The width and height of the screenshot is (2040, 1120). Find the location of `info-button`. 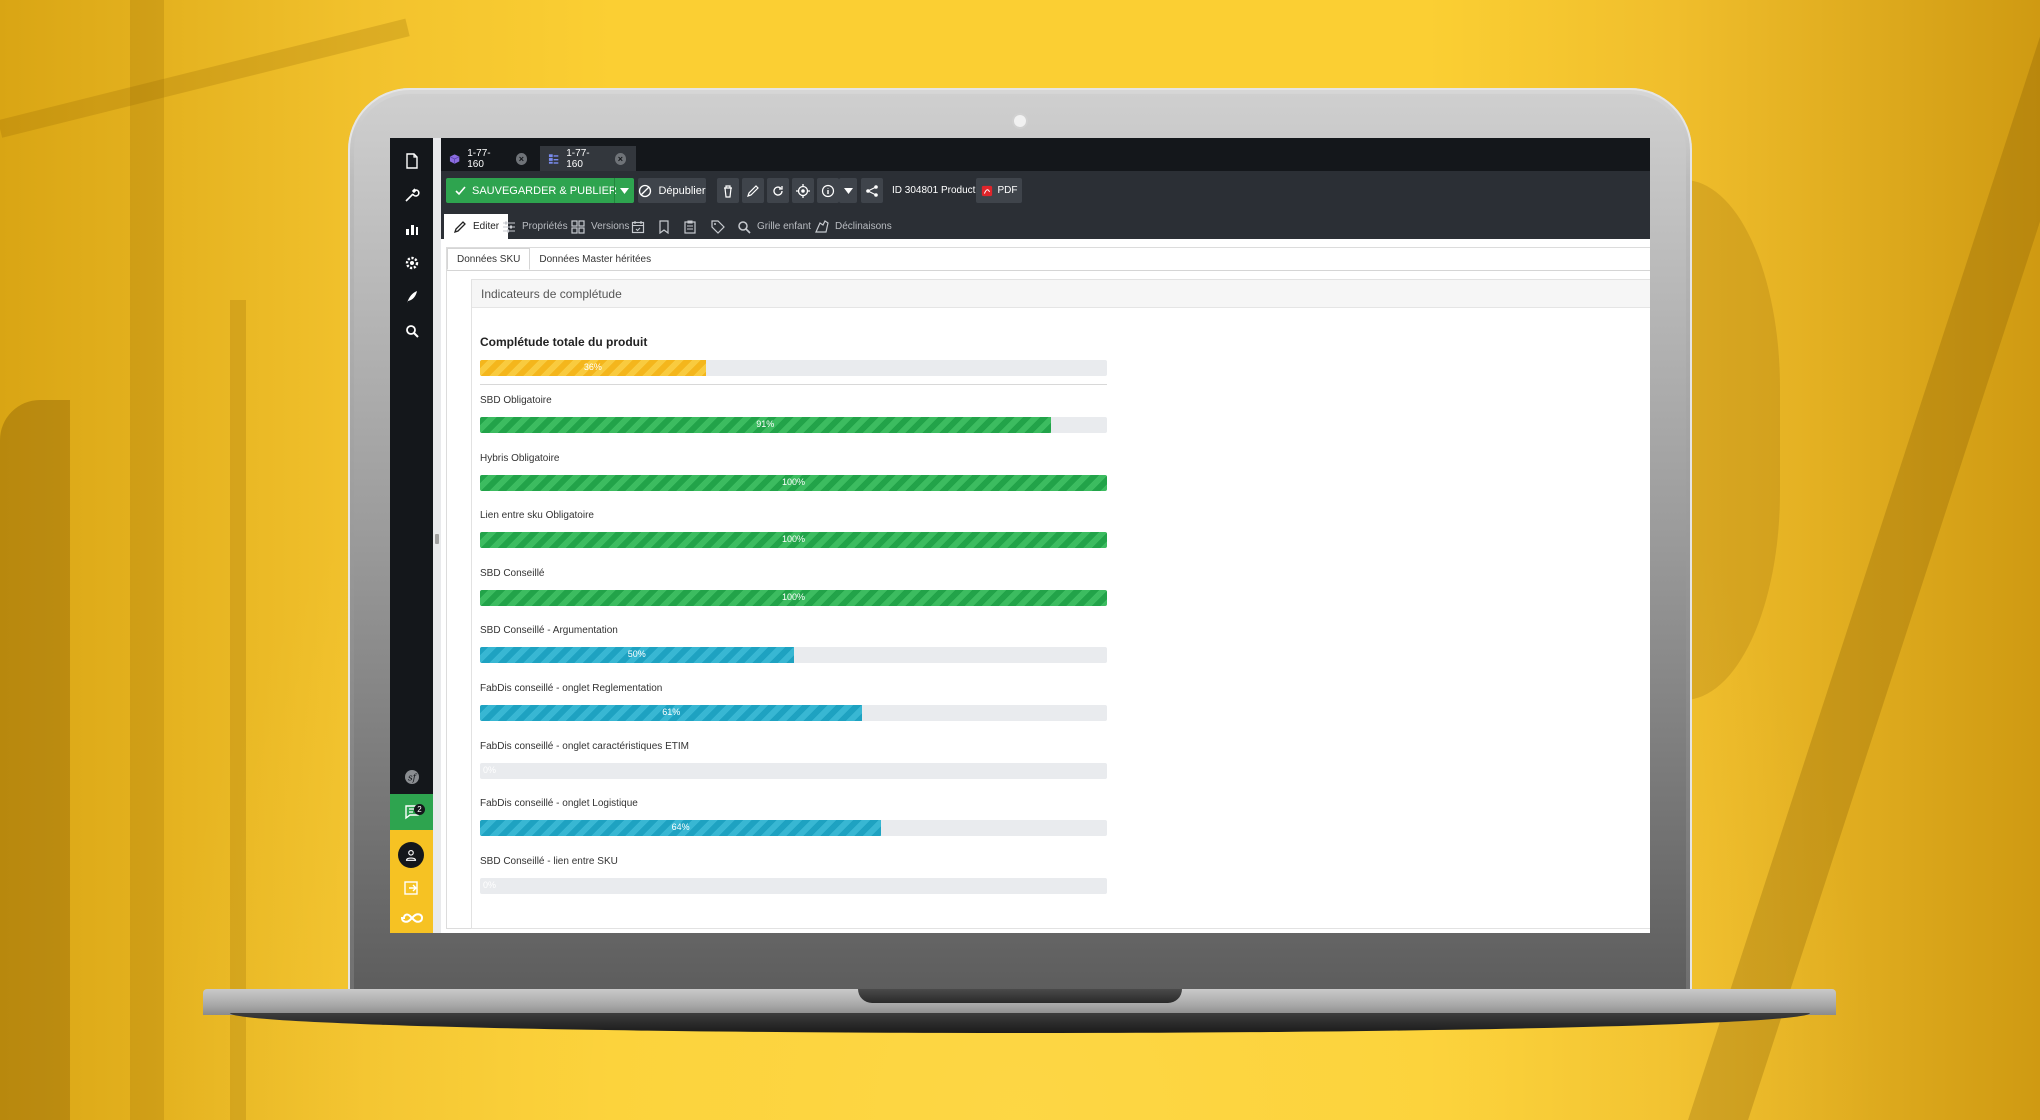

info-button is located at coordinates (828, 190).